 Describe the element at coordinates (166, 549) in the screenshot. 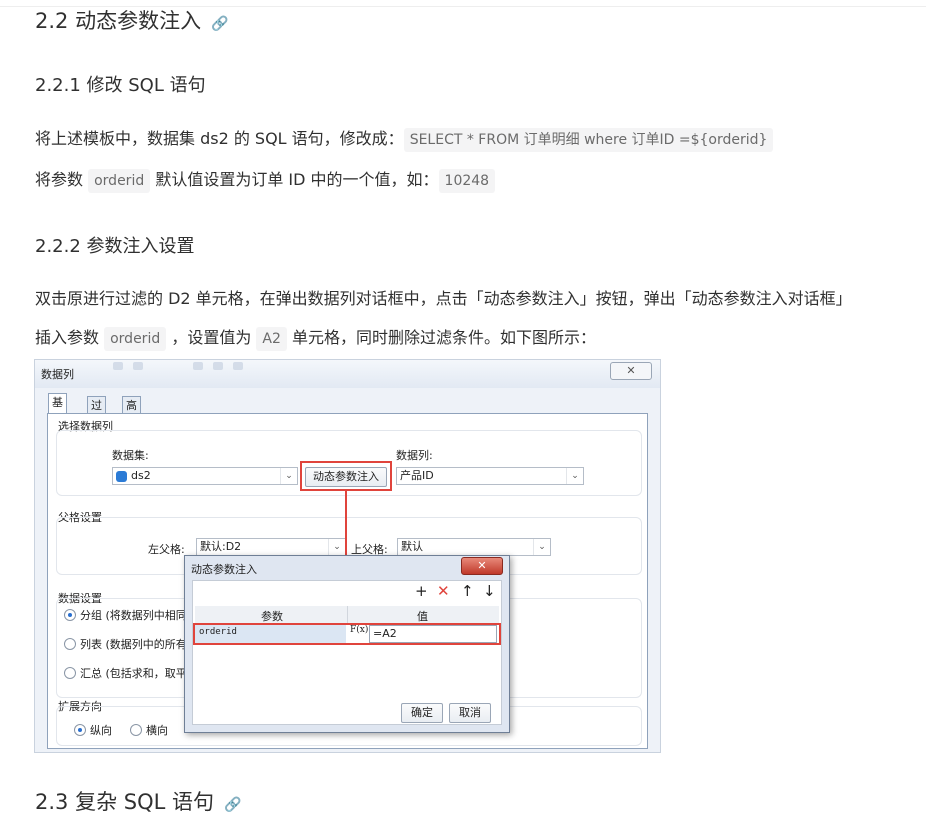

I see `left-parent-label: 左父格:` at that location.